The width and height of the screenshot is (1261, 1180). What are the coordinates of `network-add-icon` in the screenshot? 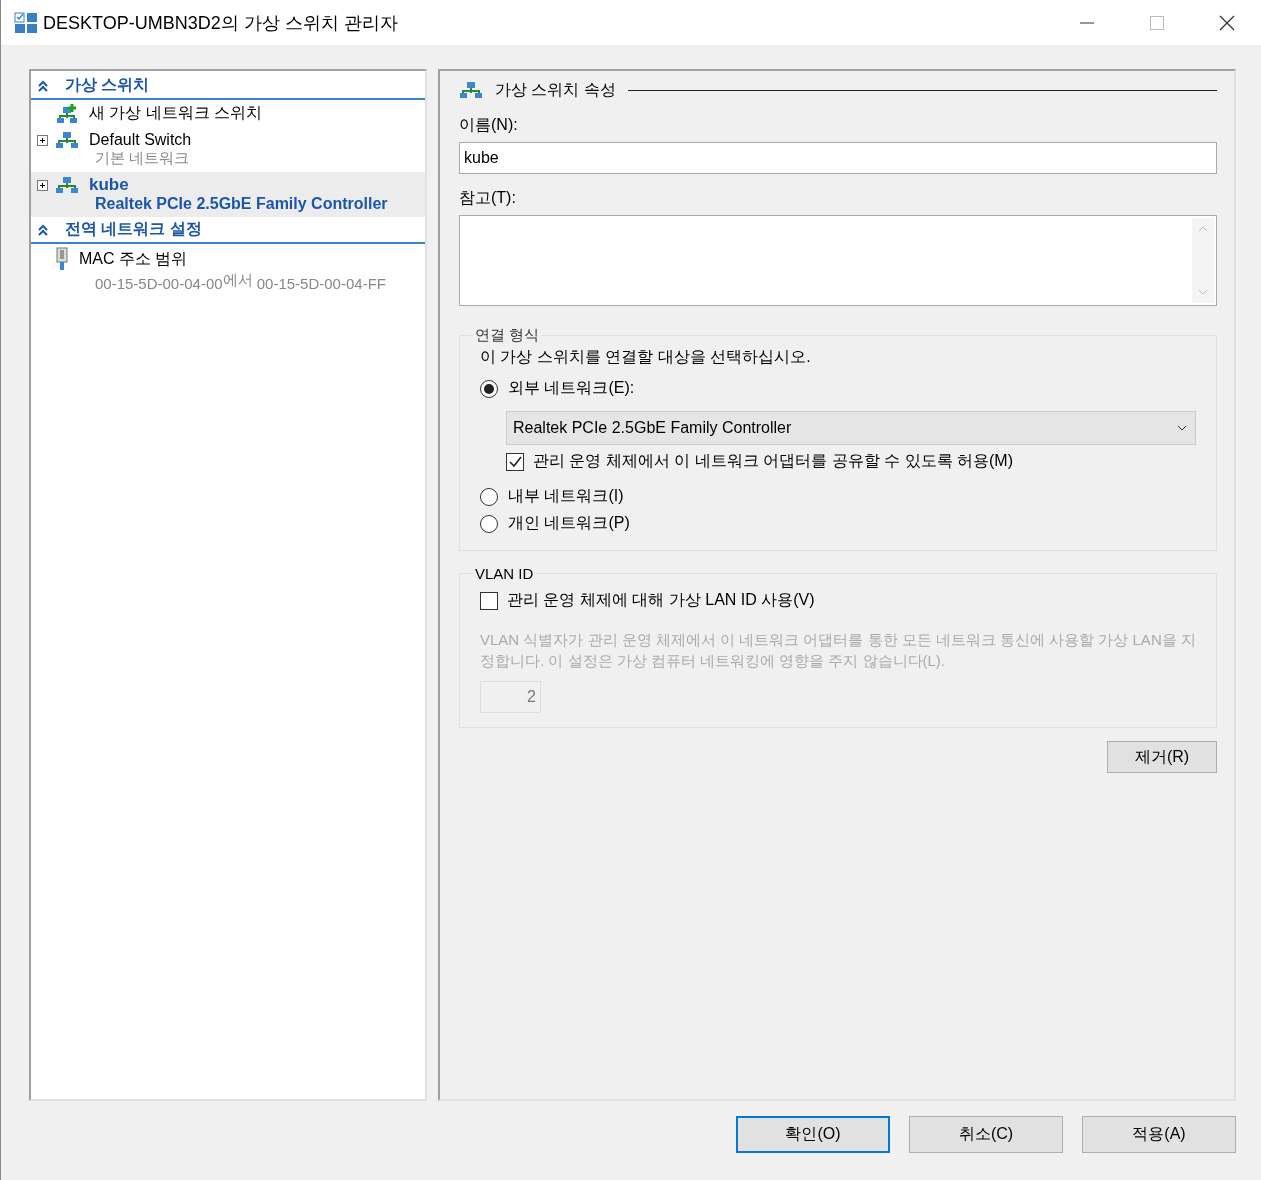 It's located at (67, 113).